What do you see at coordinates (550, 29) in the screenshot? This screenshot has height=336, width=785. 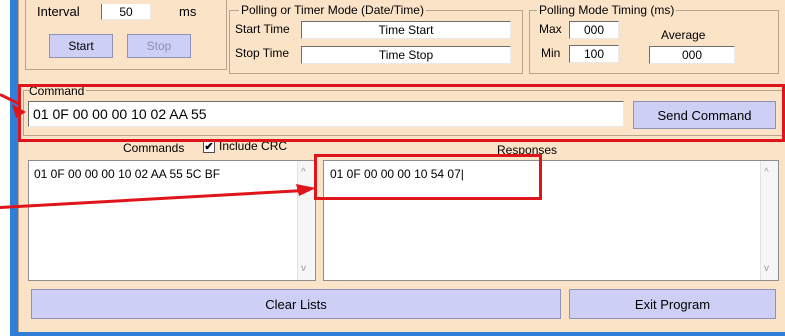 I see `max-label: Max` at bounding box center [550, 29].